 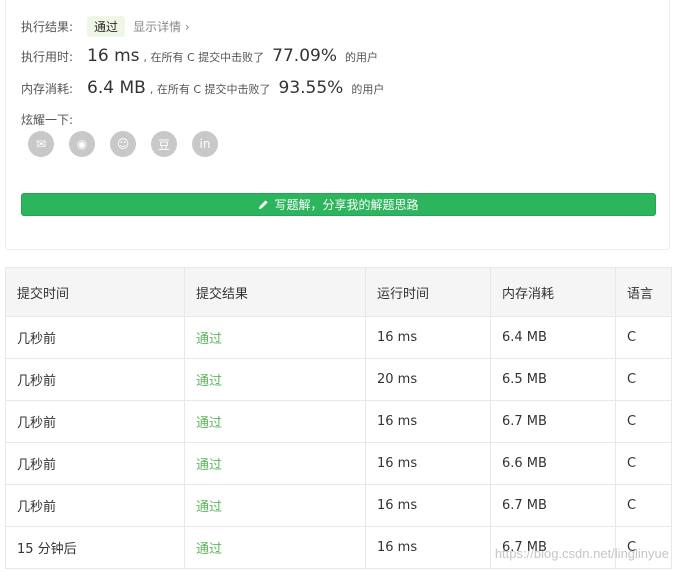 What do you see at coordinates (428, 379) in the screenshot?
I see `cell-runtime: 20 ms` at bounding box center [428, 379].